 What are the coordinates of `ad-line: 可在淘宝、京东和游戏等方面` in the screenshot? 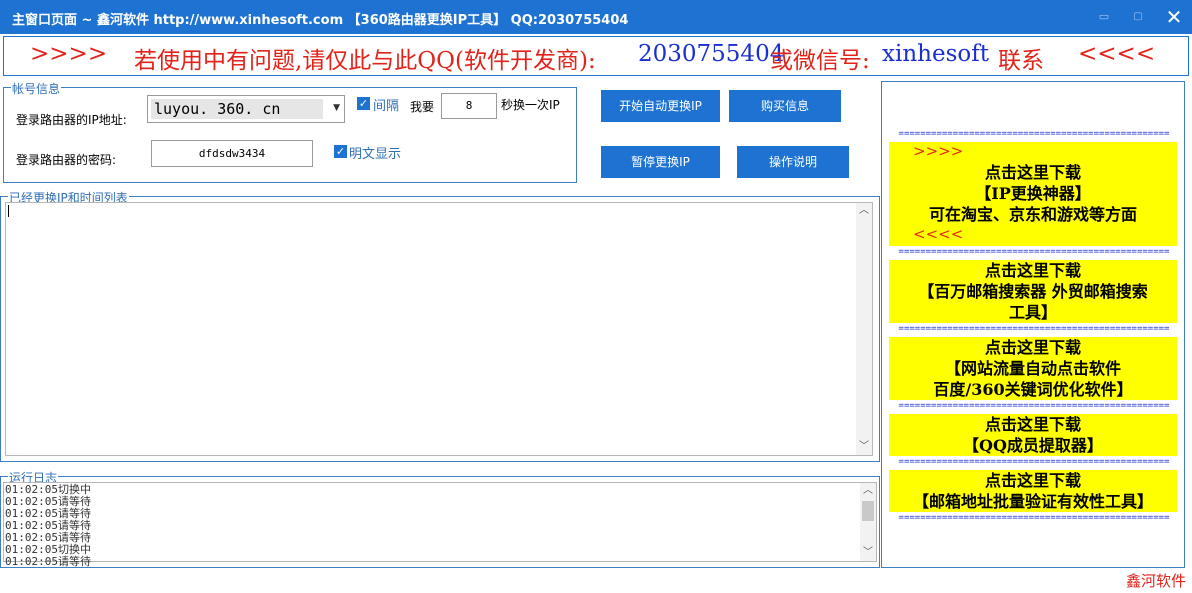 It's located at (1032, 214).